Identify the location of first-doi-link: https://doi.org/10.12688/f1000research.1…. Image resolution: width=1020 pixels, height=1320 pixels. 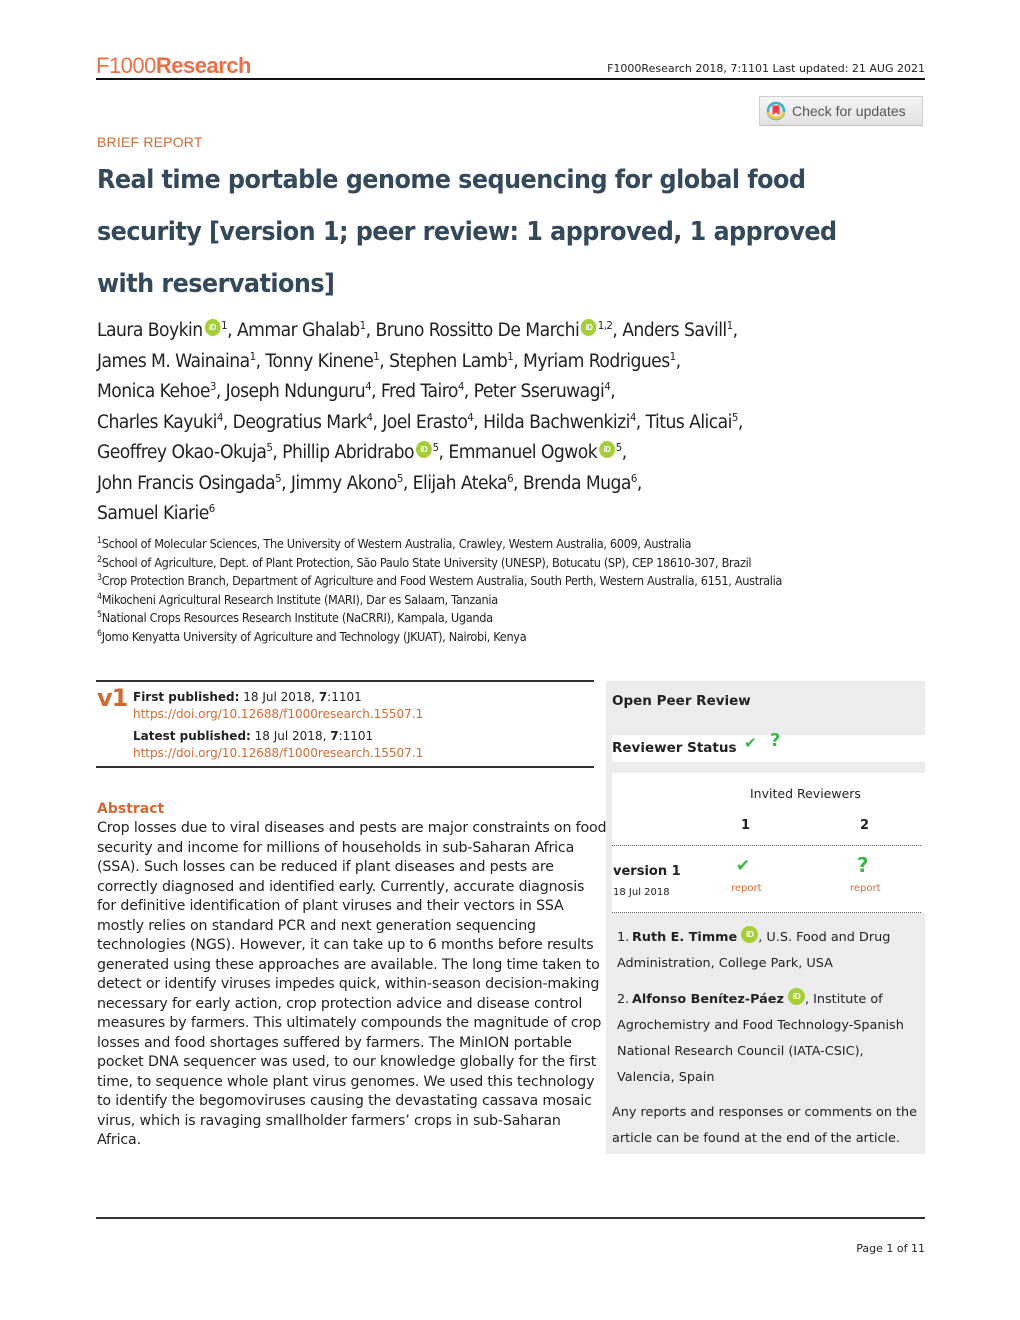
(278, 714).